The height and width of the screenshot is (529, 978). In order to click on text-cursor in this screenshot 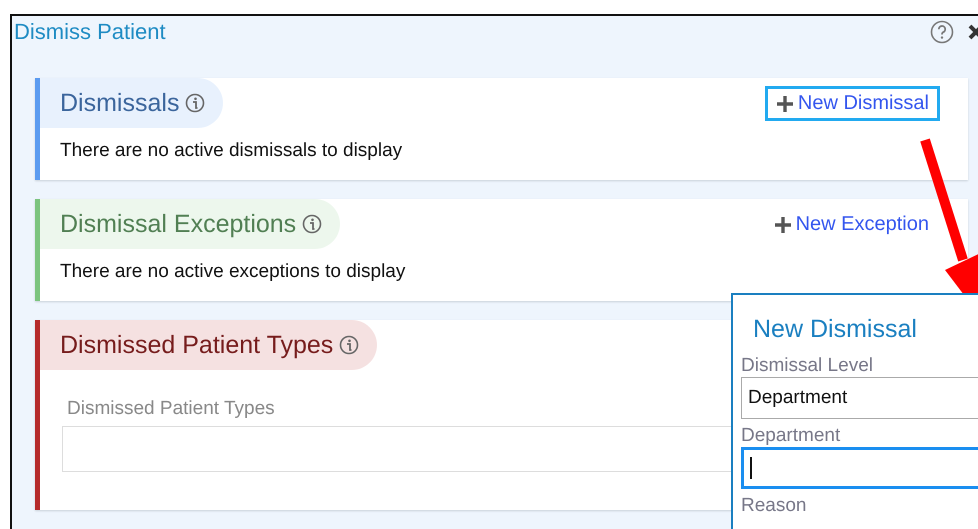, I will do `click(751, 468)`.